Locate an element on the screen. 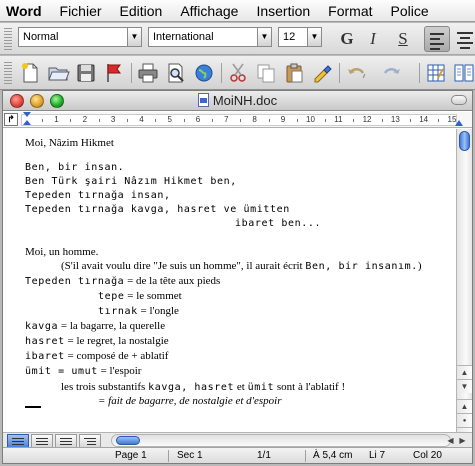 The width and height of the screenshot is (475, 466). window-titlebar: MoiNH.doc is located at coordinates (237, 101).